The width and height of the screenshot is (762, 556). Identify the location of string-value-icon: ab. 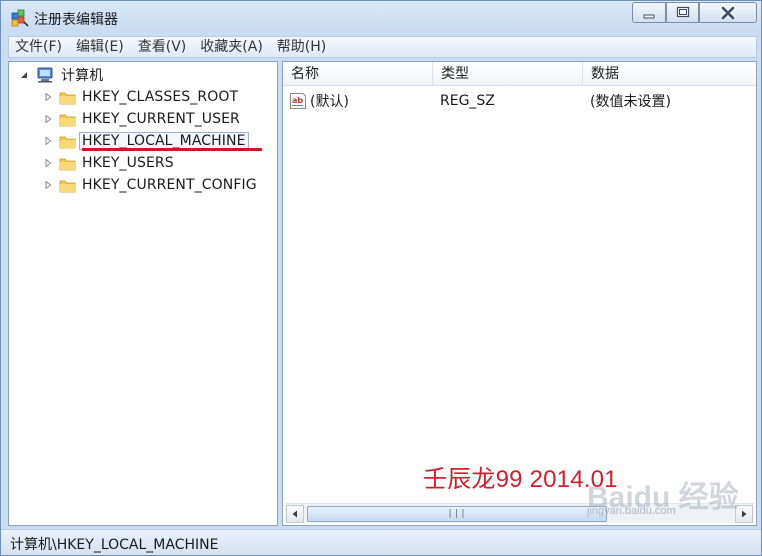
(298, 101).